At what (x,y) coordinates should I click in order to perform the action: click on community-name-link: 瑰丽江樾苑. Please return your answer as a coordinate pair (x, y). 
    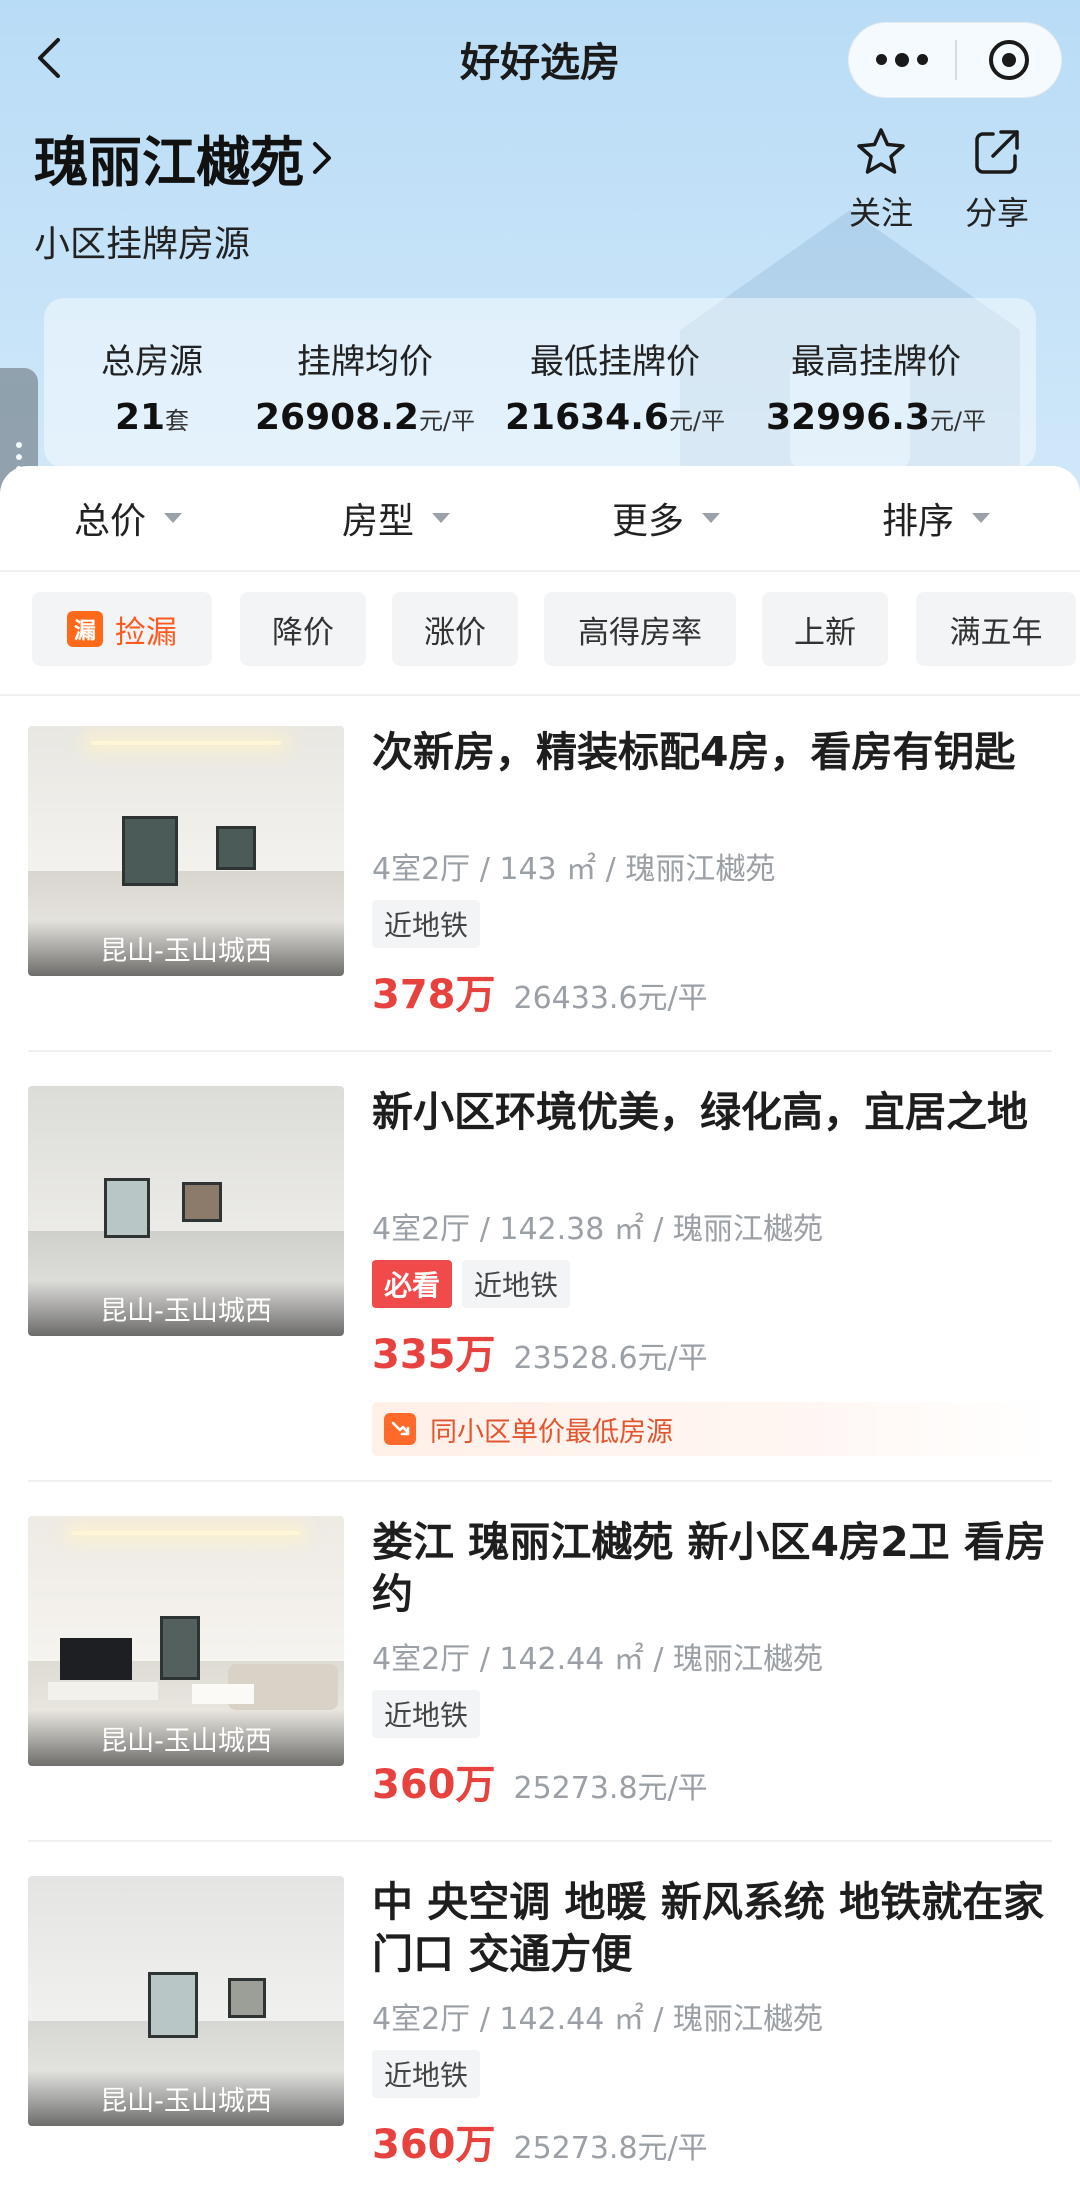
    Looking at the image, I should click on (184, 157).